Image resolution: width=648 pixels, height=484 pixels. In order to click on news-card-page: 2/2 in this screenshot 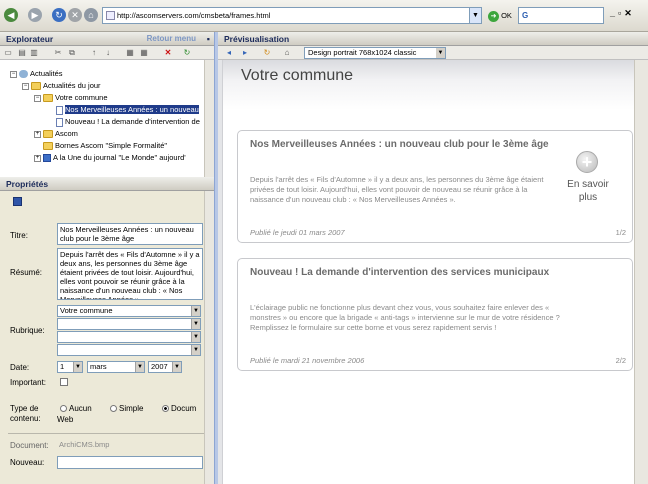, I will do `click(620, 360)`.